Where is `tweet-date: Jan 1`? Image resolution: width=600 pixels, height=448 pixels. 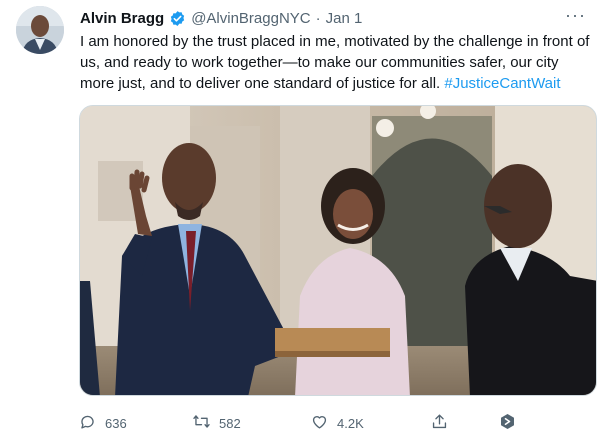
tweet-date: Jan 1 is located at coordinates (344, 18).